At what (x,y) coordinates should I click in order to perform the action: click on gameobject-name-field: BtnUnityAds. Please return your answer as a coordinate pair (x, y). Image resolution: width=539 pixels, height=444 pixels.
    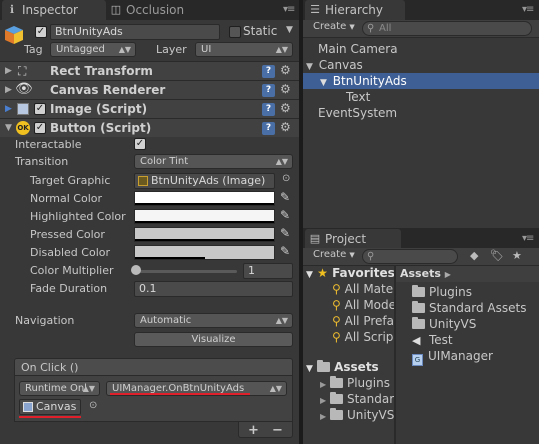
    Looking at the image, I should click on (135, 32).